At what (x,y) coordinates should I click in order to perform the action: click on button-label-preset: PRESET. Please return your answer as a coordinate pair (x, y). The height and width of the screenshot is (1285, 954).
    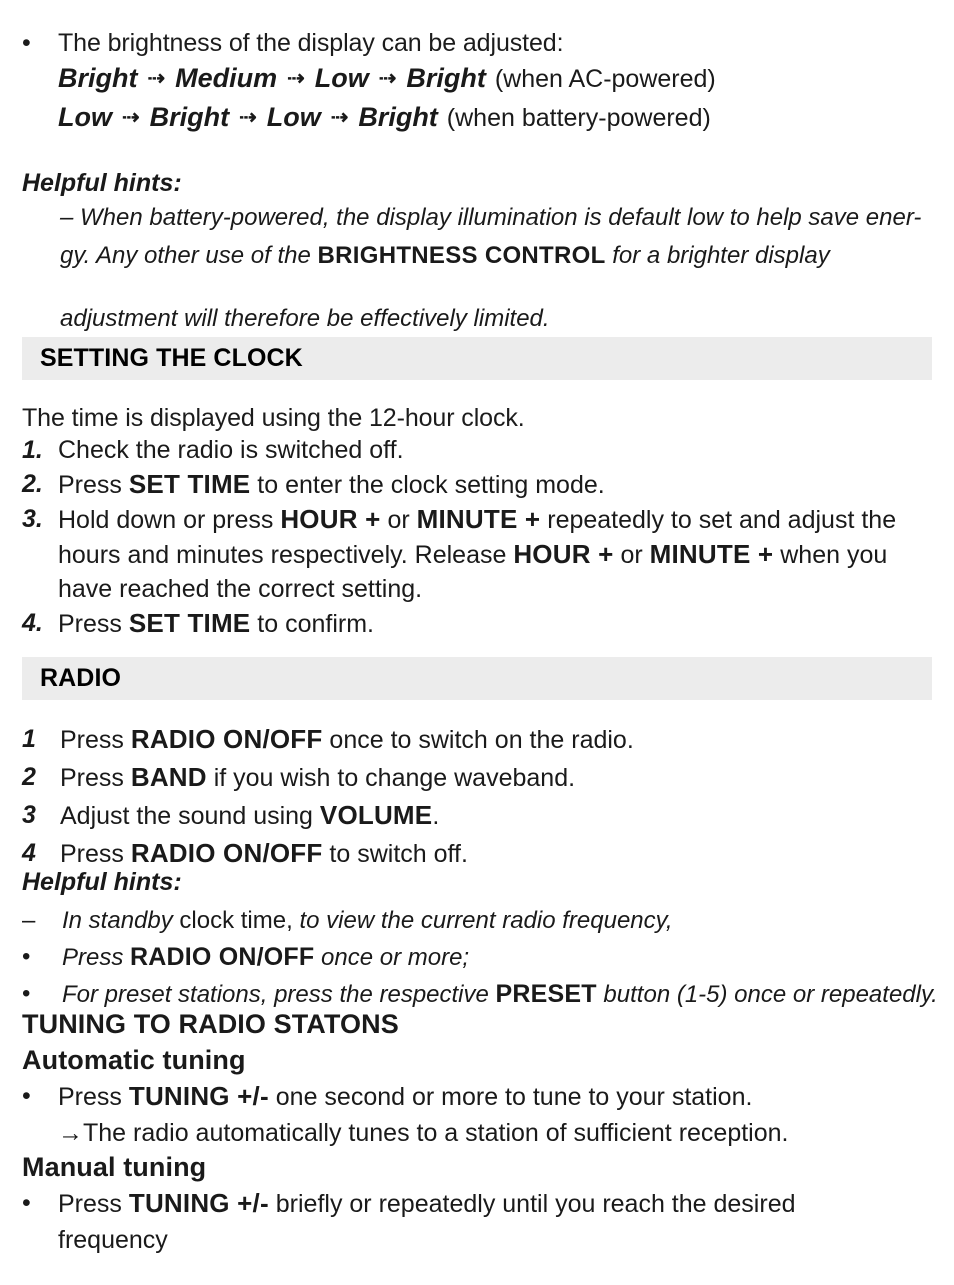
    Looking at the image, I should click on (546, 994).